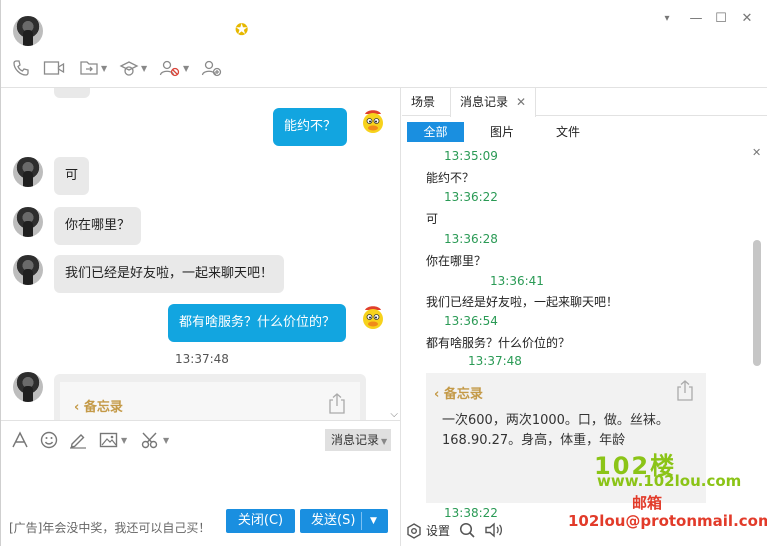 This screenshot has height=546, width=767. What do you see at coordinates (174, 68) in the screenshot?
I see `block-user-icon: ▼` at bounding box center [174, 68].